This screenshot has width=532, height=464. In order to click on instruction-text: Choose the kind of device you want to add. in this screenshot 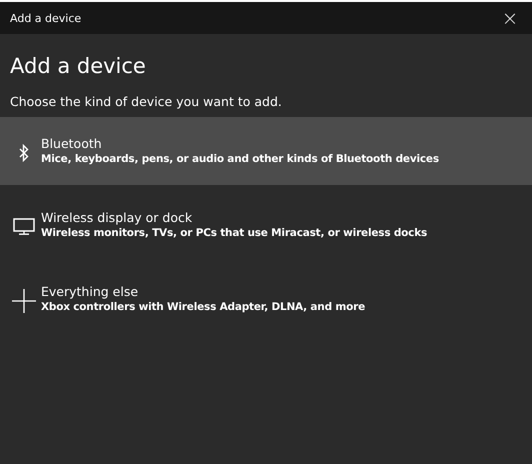, I will do `click(146, 102)`.